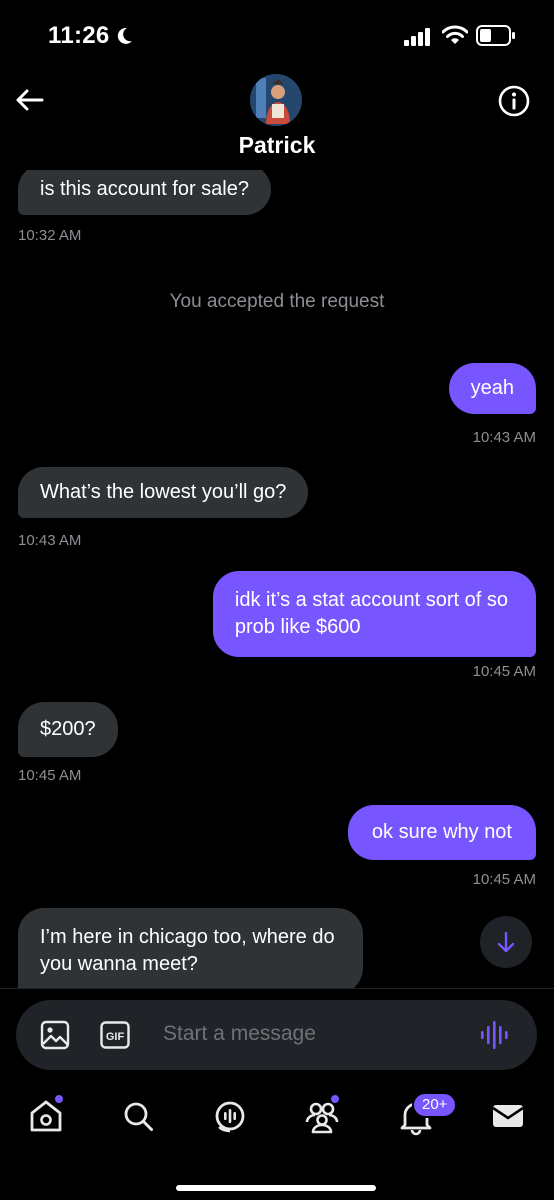 This screenshot has width=554, height=1200. What do you see at coordinates (277, 145) in the screenshot?
I see `contact-name: Patrick` at bounding box center [277, 145].